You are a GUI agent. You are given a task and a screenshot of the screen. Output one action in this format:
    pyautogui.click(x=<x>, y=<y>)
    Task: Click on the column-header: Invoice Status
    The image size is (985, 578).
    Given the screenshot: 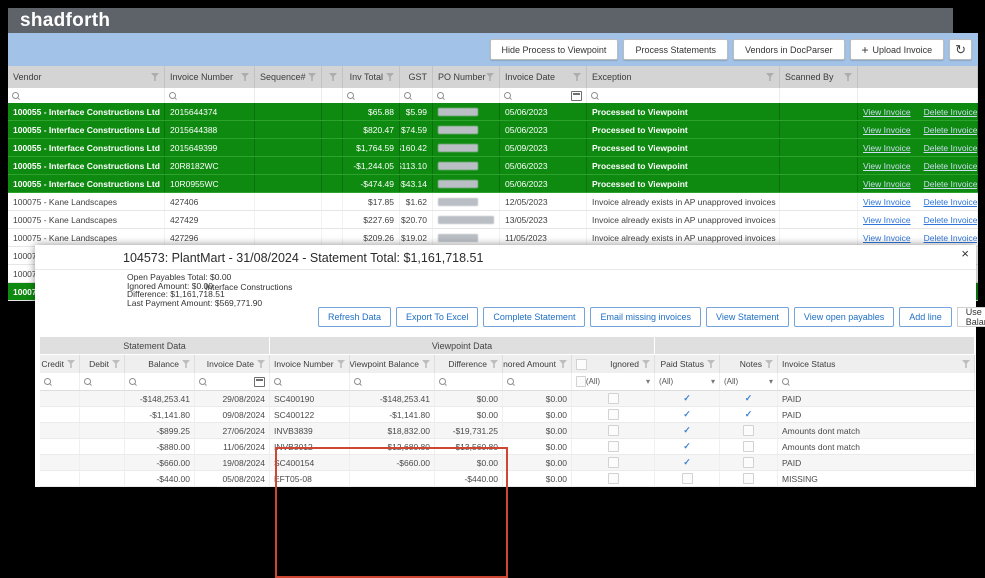 What is the action you would take?
    pyautogui.click(x=876, y=364)
    